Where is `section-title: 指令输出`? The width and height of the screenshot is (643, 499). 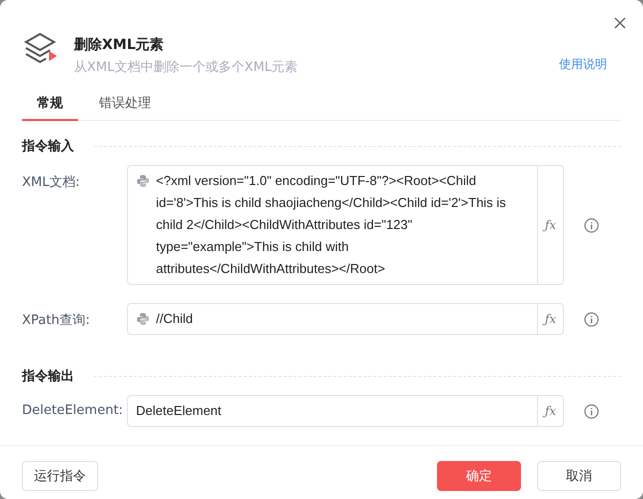 section-title: 指令输出 is located at coordinates (48, 376).